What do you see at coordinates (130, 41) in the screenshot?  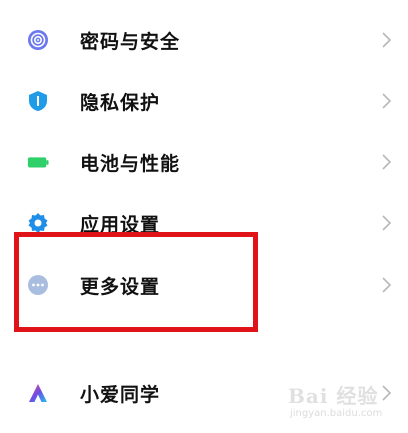 I see `settings-item-label: 密码与安全` at bounding box center [130, 41].